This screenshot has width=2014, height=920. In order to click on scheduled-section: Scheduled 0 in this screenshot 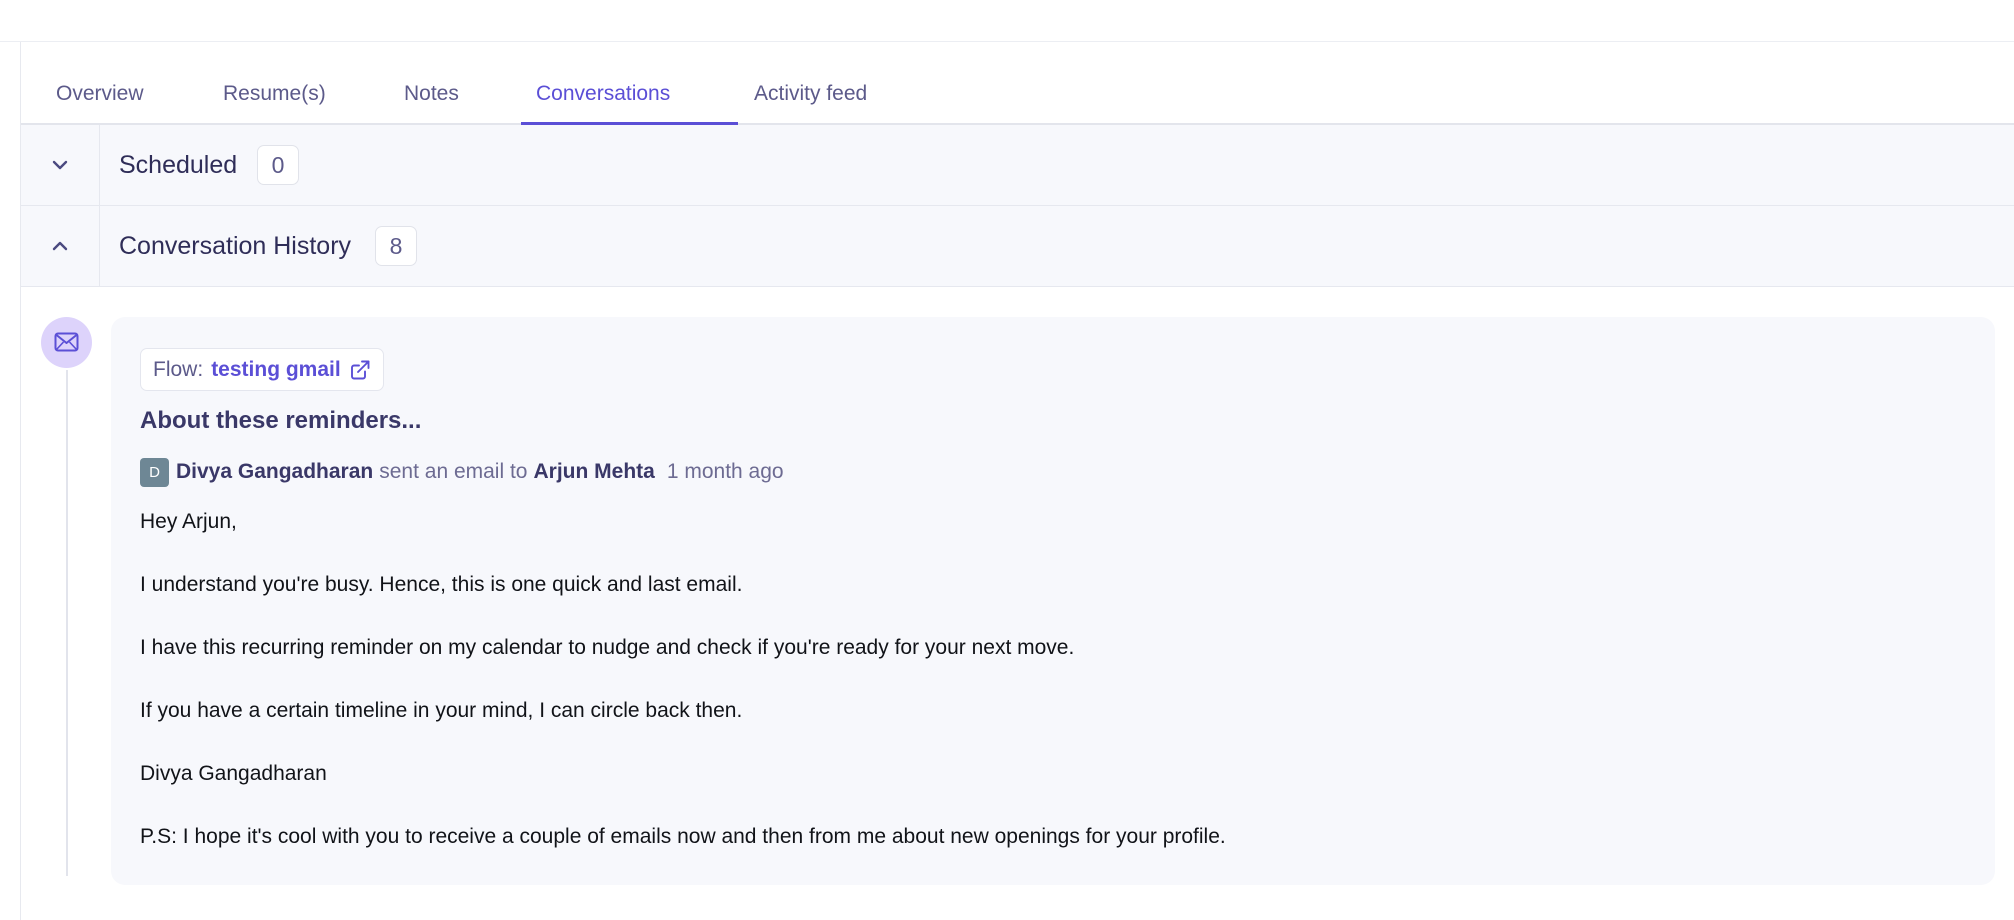, I will do `click(1017, 165)`.